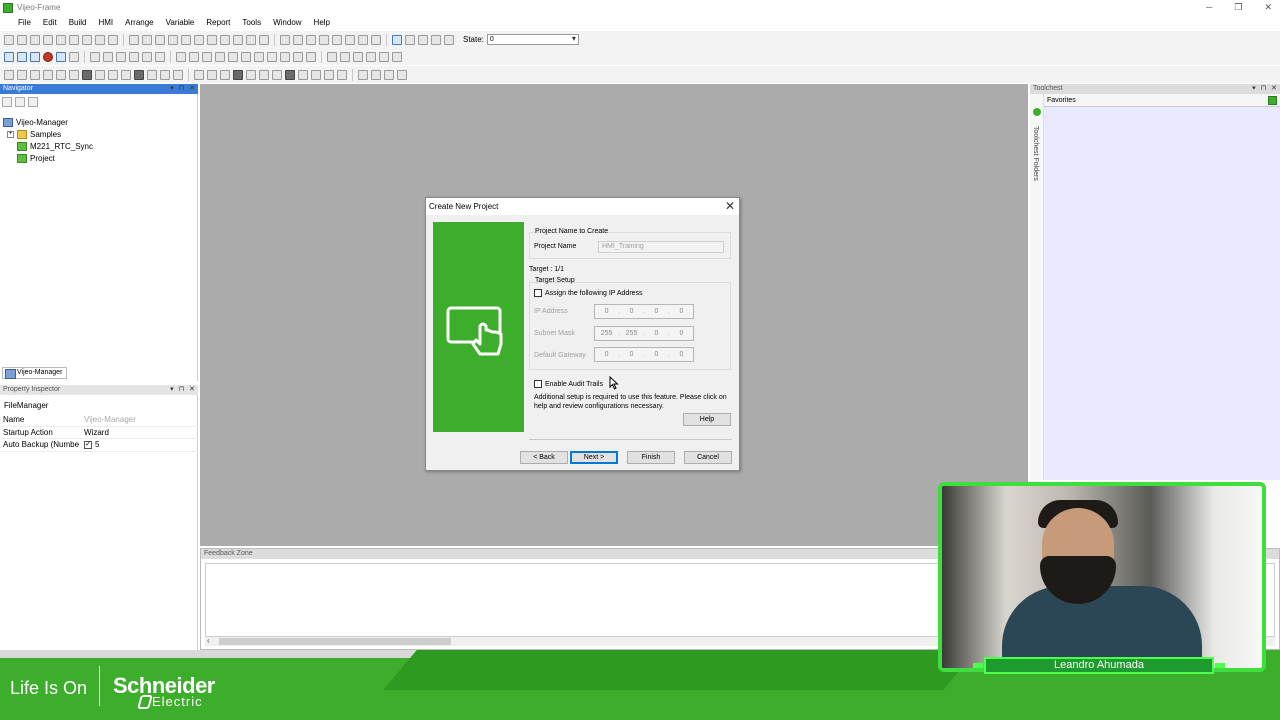  Describe the element at coordinates (113, 74) in the screenshot. I see `circle-icon` at that location.